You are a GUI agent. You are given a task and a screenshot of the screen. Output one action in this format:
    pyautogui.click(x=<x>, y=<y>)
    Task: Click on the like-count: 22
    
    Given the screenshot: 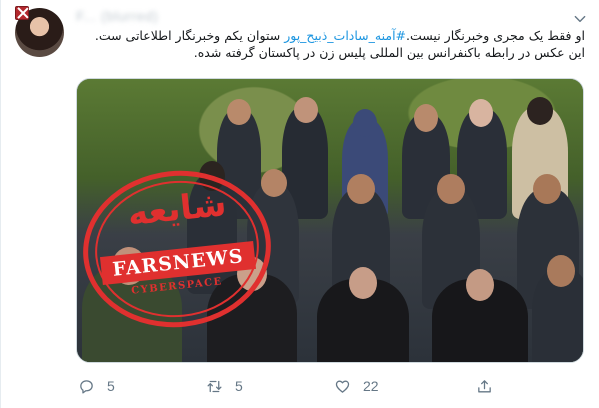 What is the action you would take?
    pyautogui.click(x=371, y=386)
    